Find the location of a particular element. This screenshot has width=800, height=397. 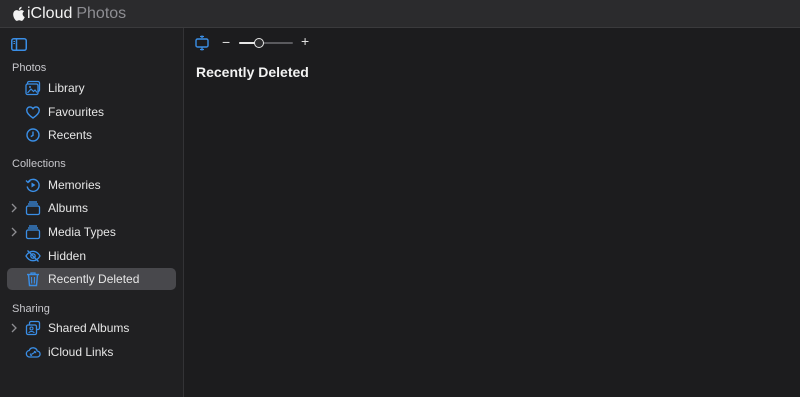

page-title: Recently Deleted is located at coordinates (252, 72).